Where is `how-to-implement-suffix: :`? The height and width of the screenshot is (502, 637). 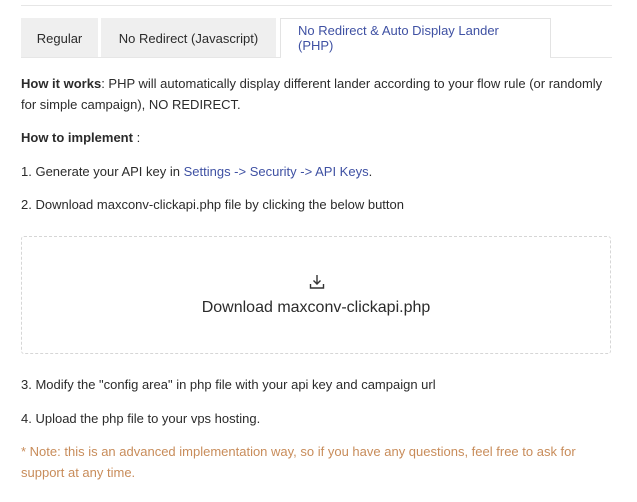 how-to-implement-suffix: : is located at coordinates (136, 137).